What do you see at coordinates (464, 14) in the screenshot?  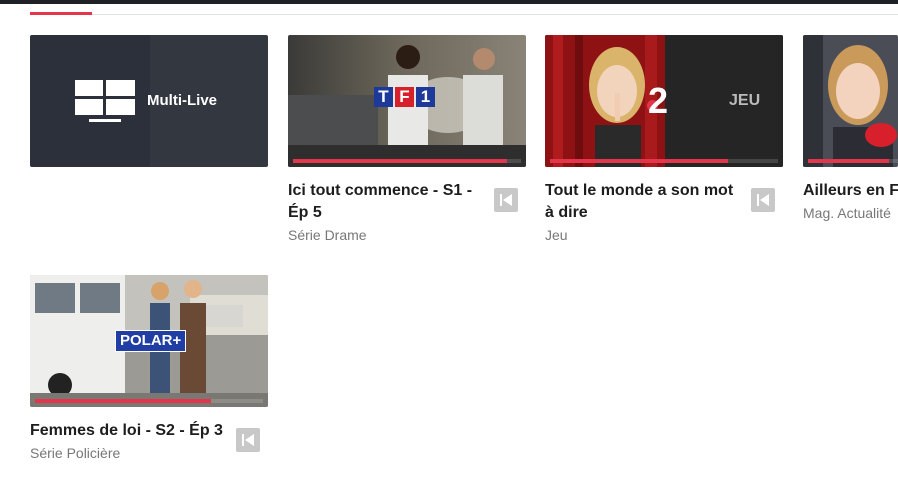 I see `section-divider` at bounding box center [464, 14].